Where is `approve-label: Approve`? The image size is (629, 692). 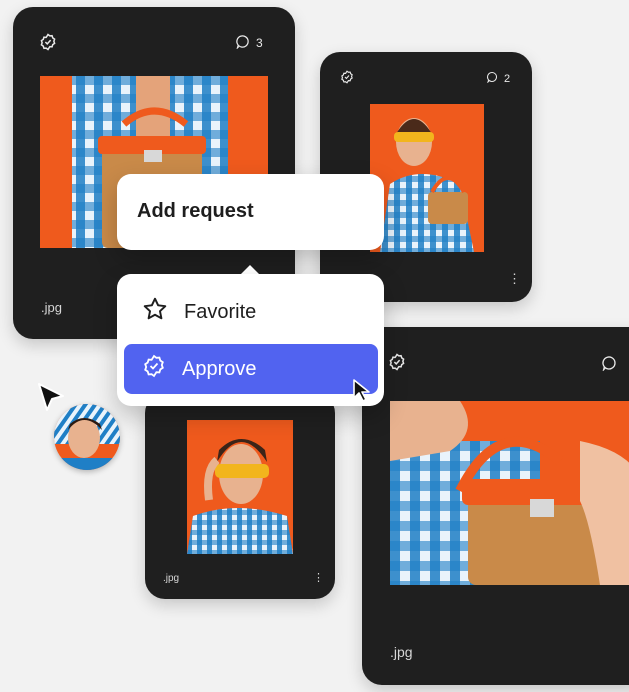
approve-label: Approve is located at coordinates (219, 368).